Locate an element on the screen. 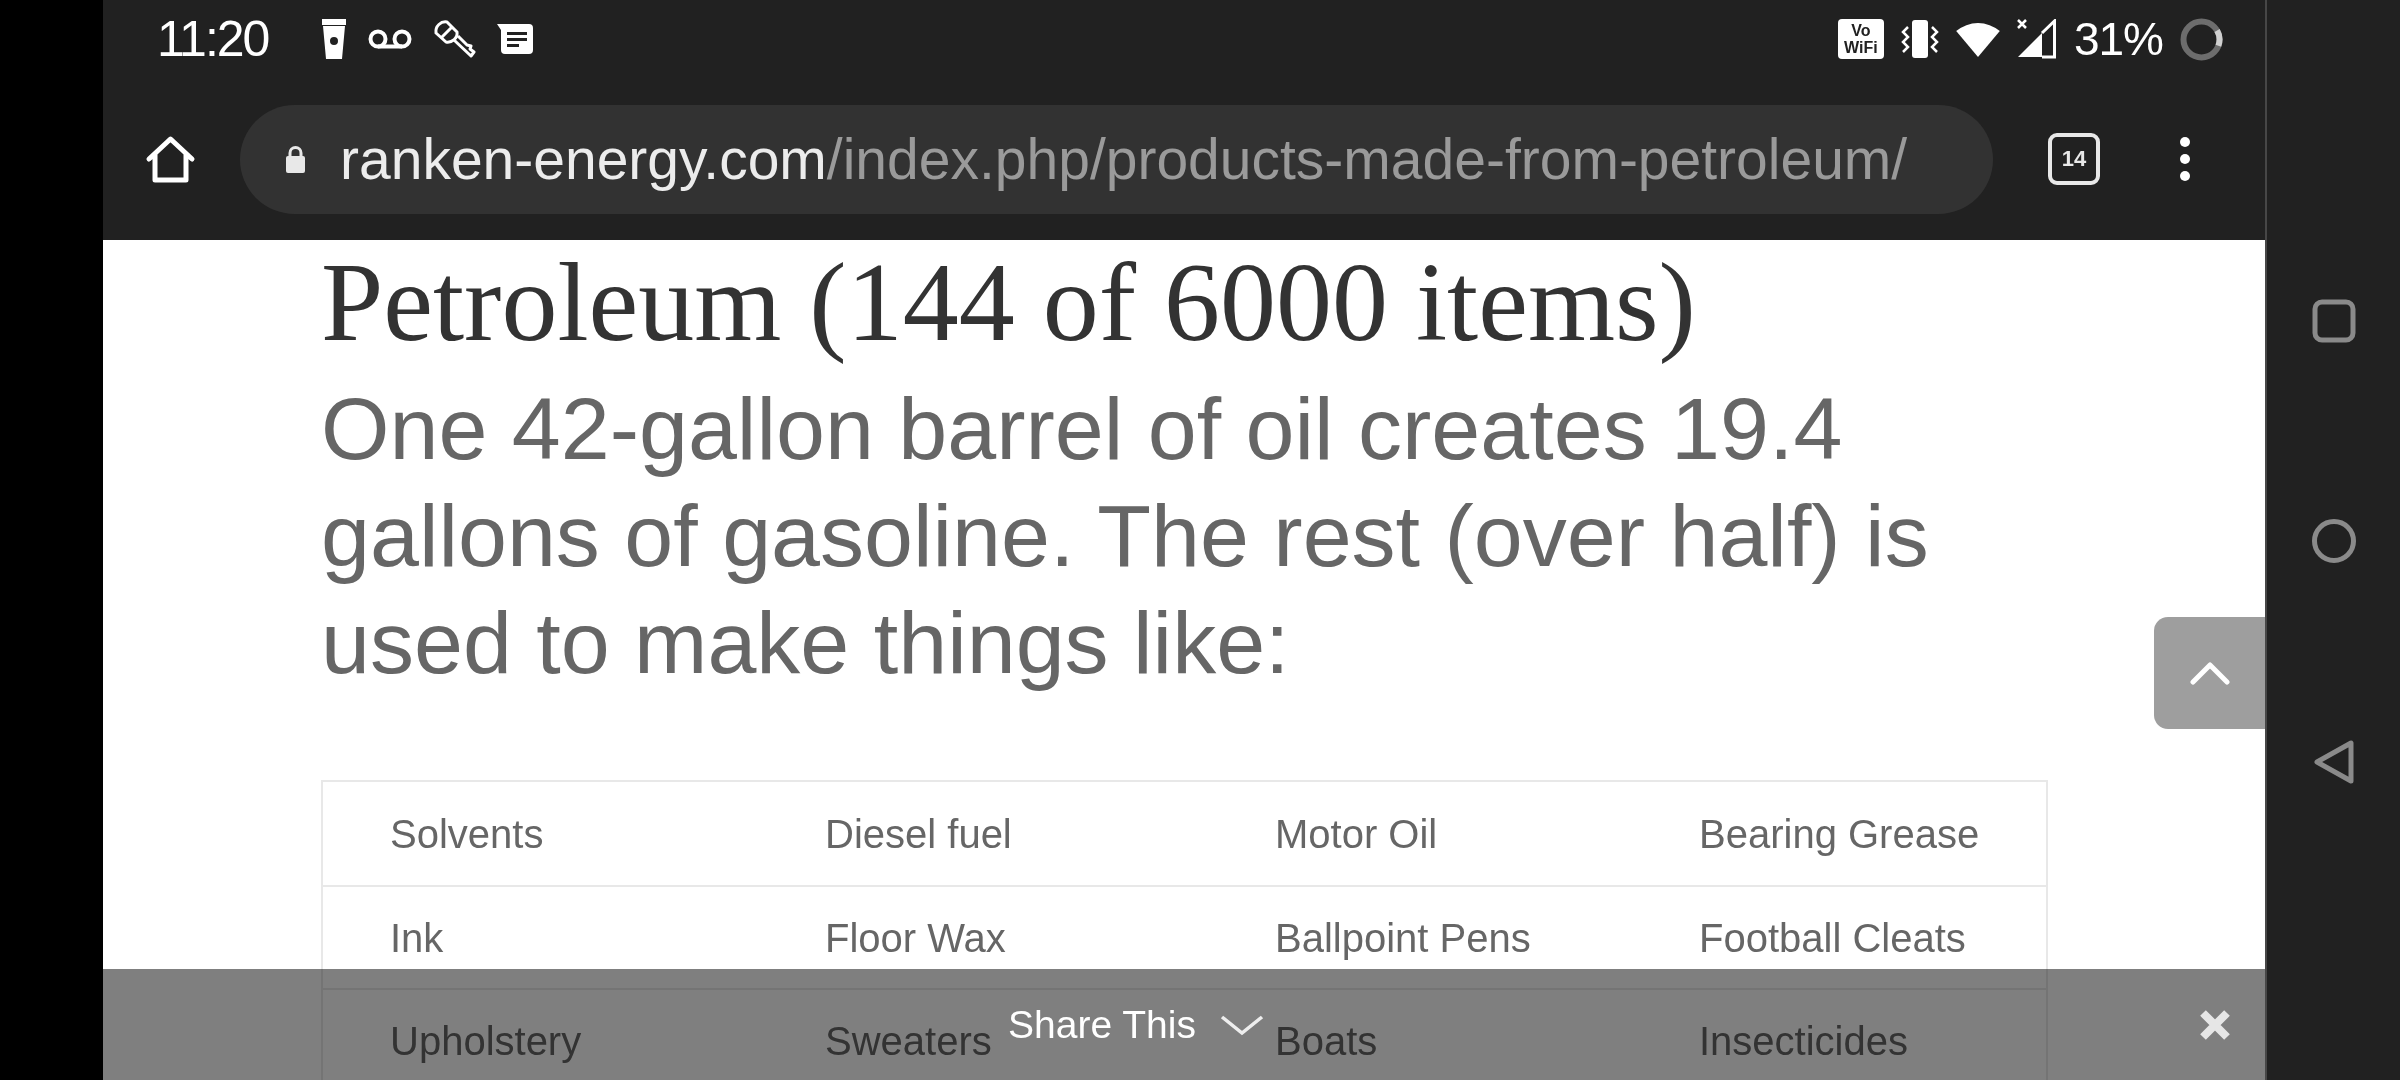 The image size is (2400, 1080). product-name: Motor Oil is located at coordinates (1356, 834).